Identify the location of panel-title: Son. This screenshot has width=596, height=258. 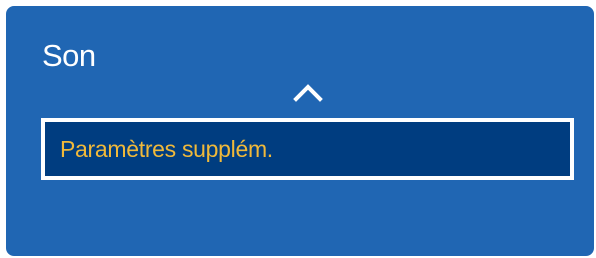
(69, 55).